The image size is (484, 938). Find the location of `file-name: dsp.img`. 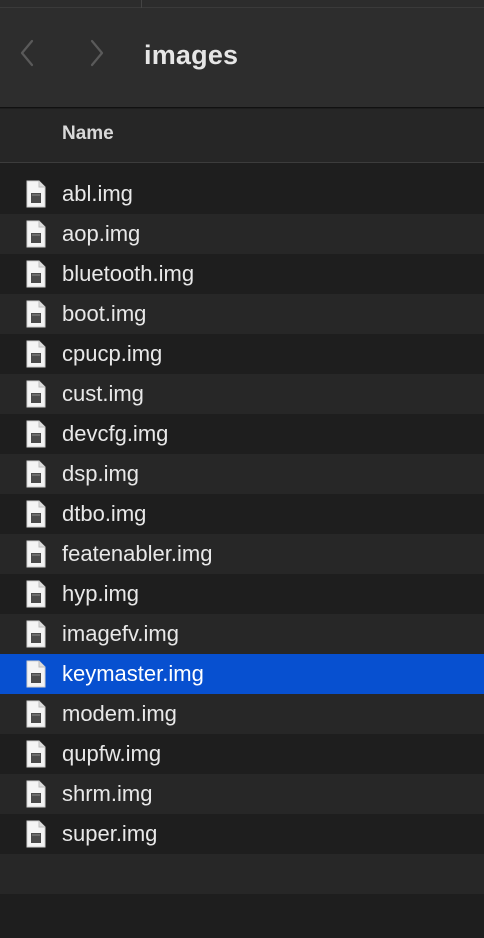

file-name: dsp.img is located at coordinates (101, 473).